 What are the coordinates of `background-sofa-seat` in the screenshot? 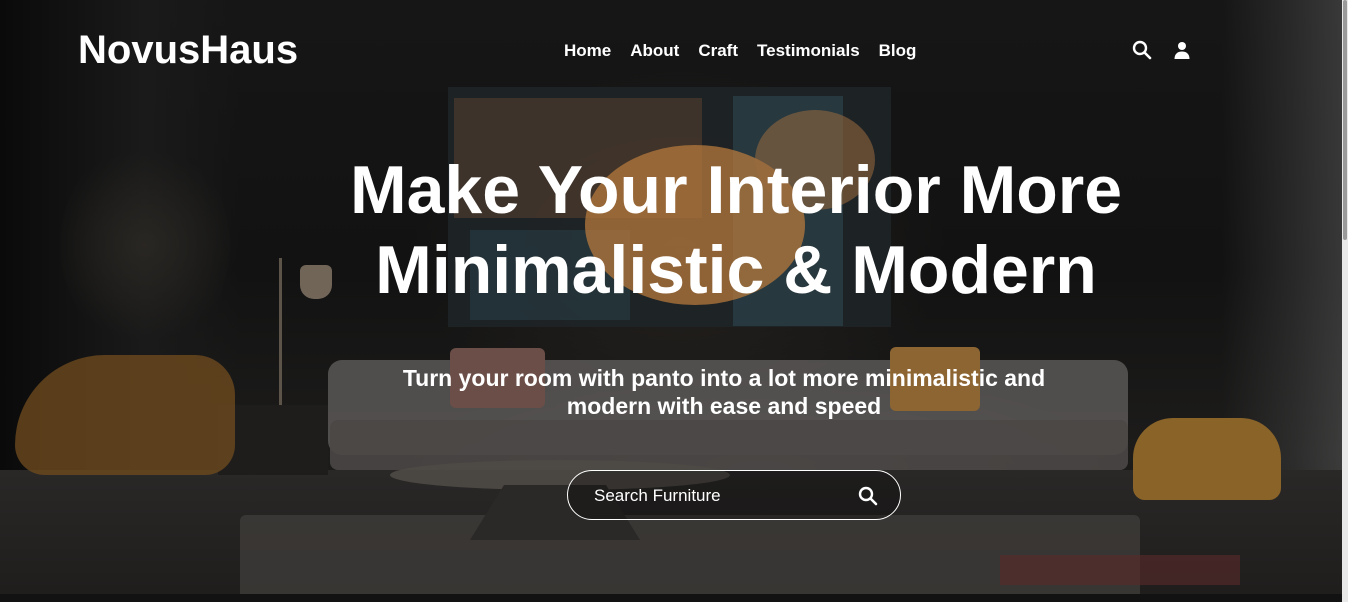 It's located at (729, 445).